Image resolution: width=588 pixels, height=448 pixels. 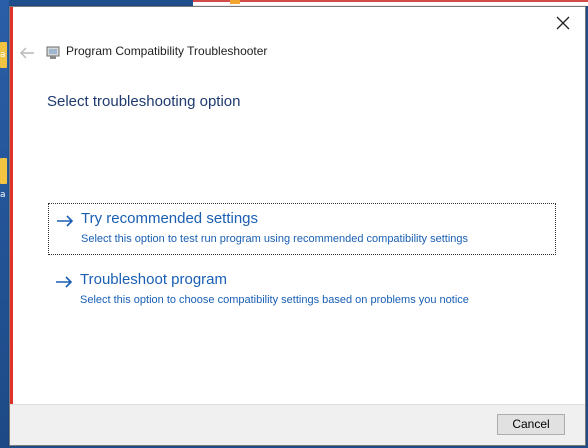 What do you see at coordinates (53, 52) in the screenshot?
I see `troubleshooter-icon` at bounding box center [53, 52].